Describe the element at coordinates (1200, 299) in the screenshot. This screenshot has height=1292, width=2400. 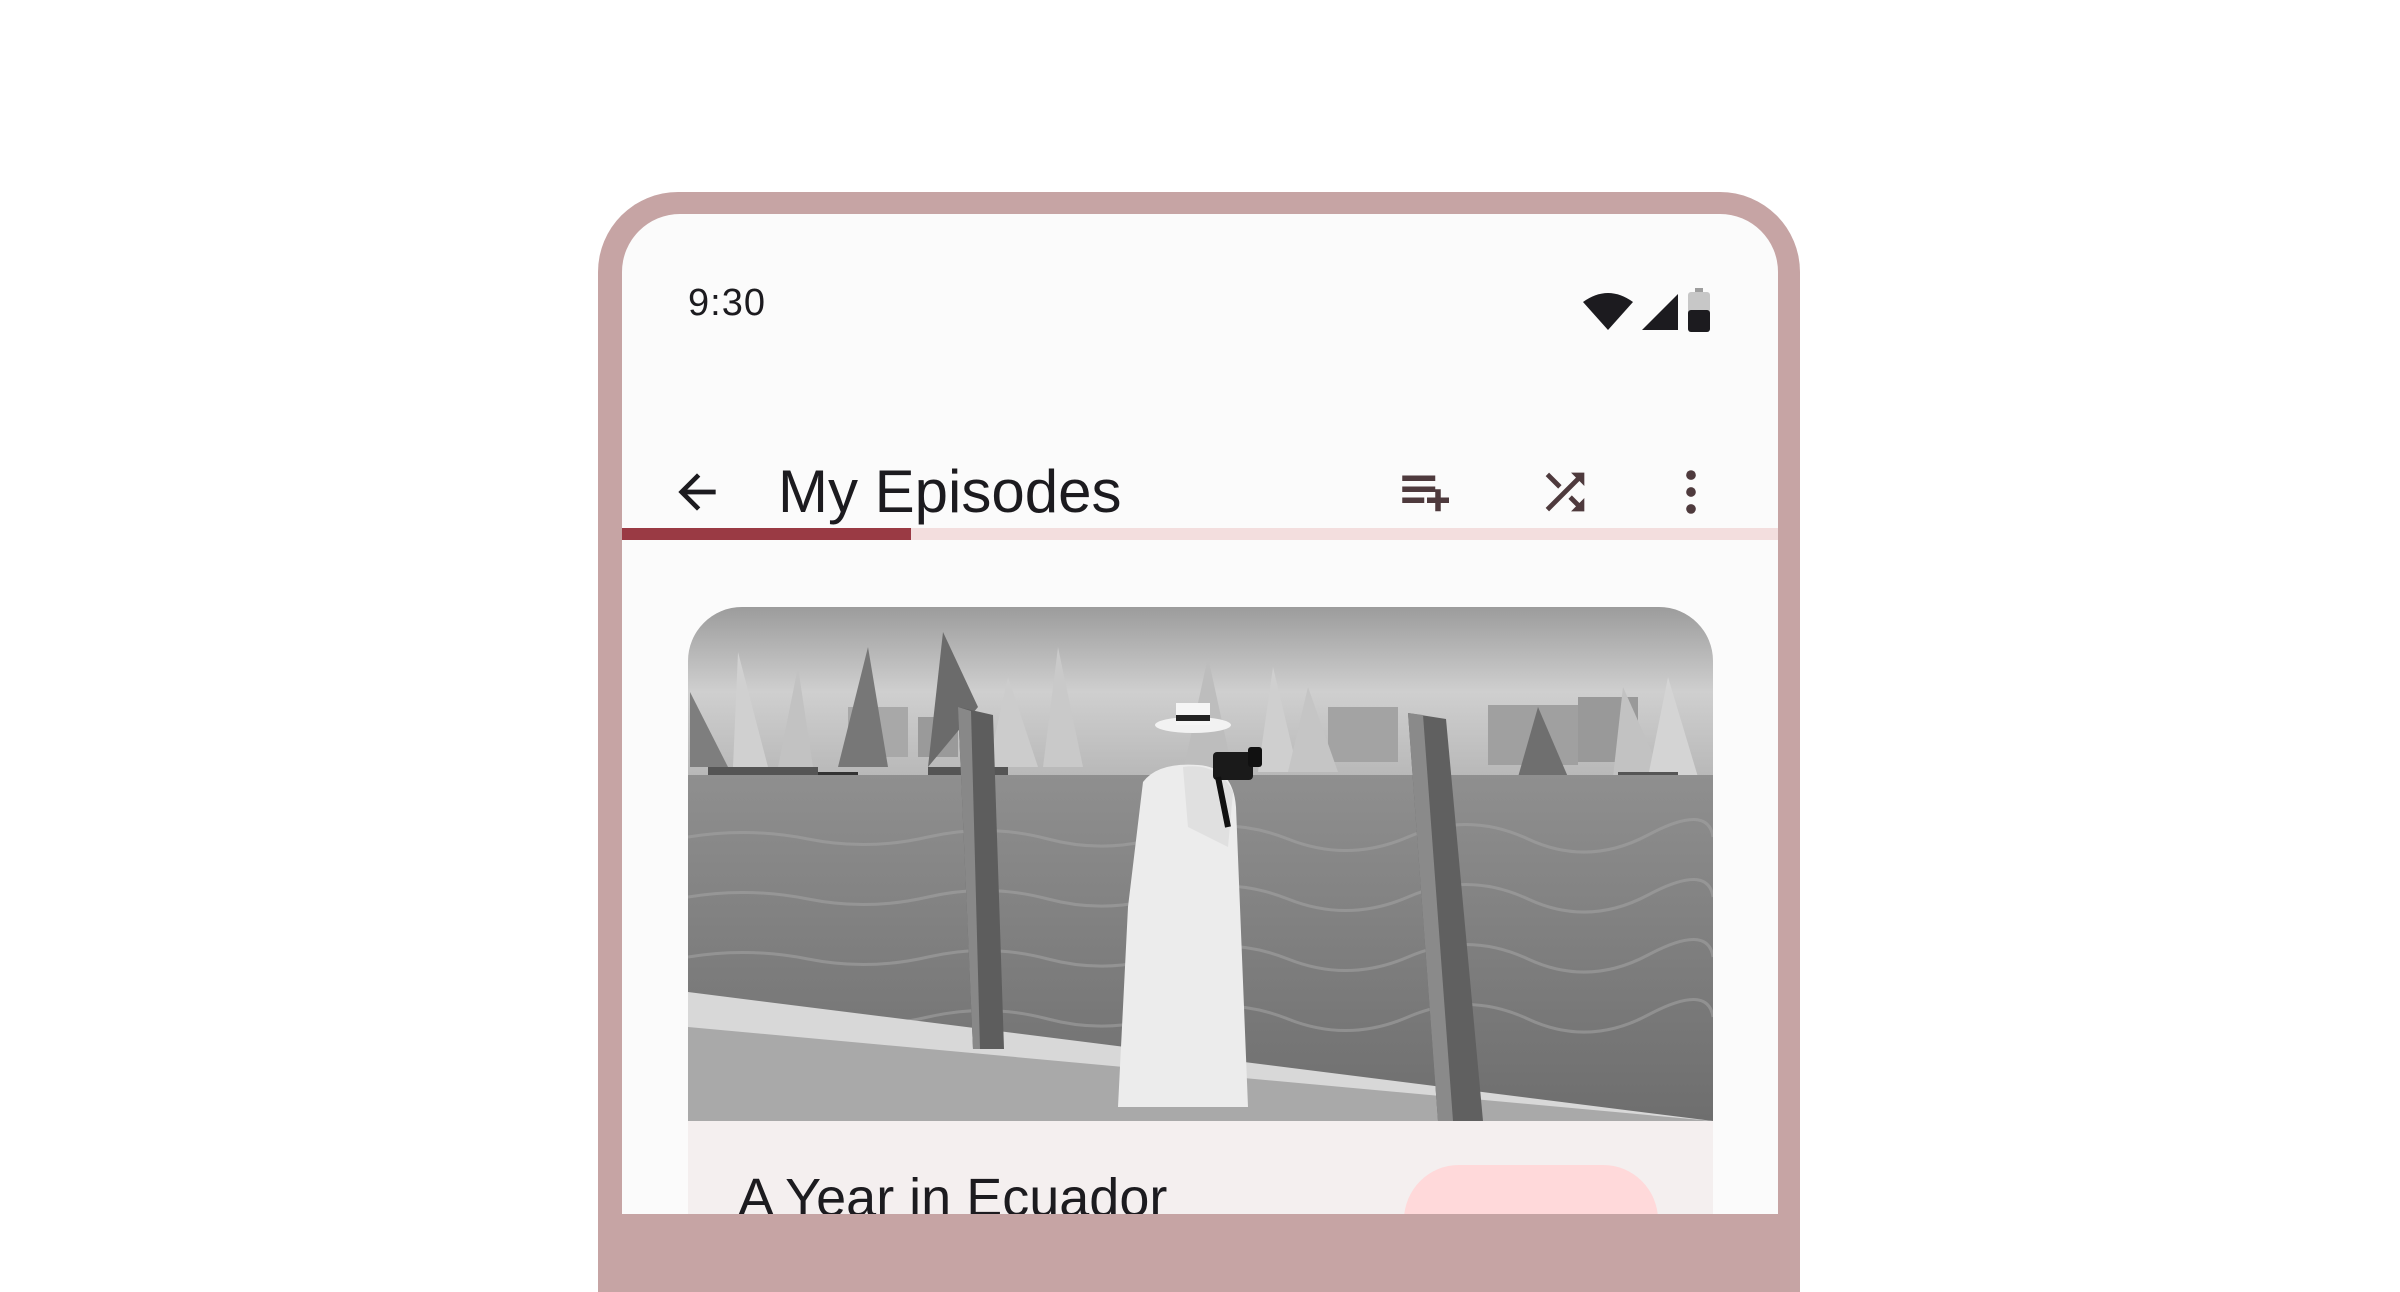
I see `status-bar: 9:30` at that location.